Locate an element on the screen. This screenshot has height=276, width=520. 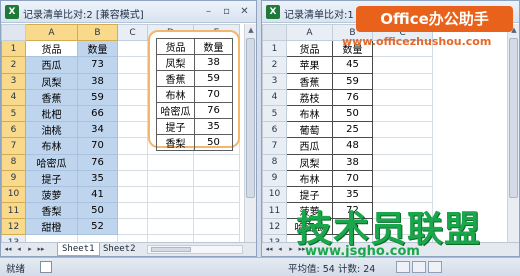
scroll-up-icon: ▲ is located at coordinates (250, 30).